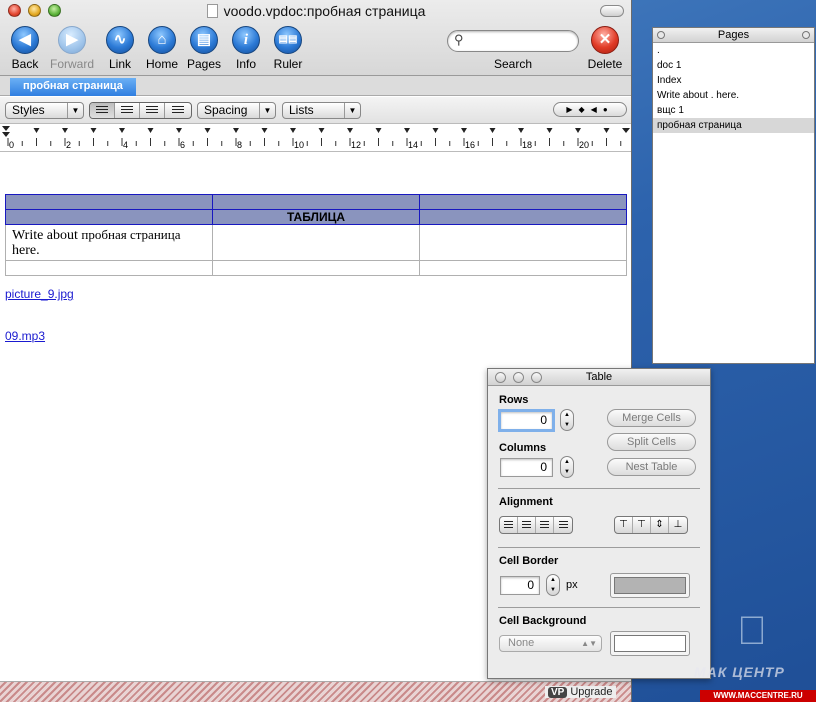 The image size is (816, 702). I want to click on rows-stepper: ▲ ▼, so click(567, 420).